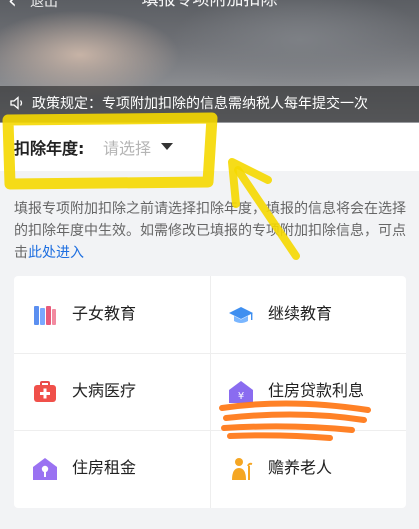 Image resolution: width=419 pixels, height=529 pixels. I want to click on graduation-cap-icon, so click(241, 315).